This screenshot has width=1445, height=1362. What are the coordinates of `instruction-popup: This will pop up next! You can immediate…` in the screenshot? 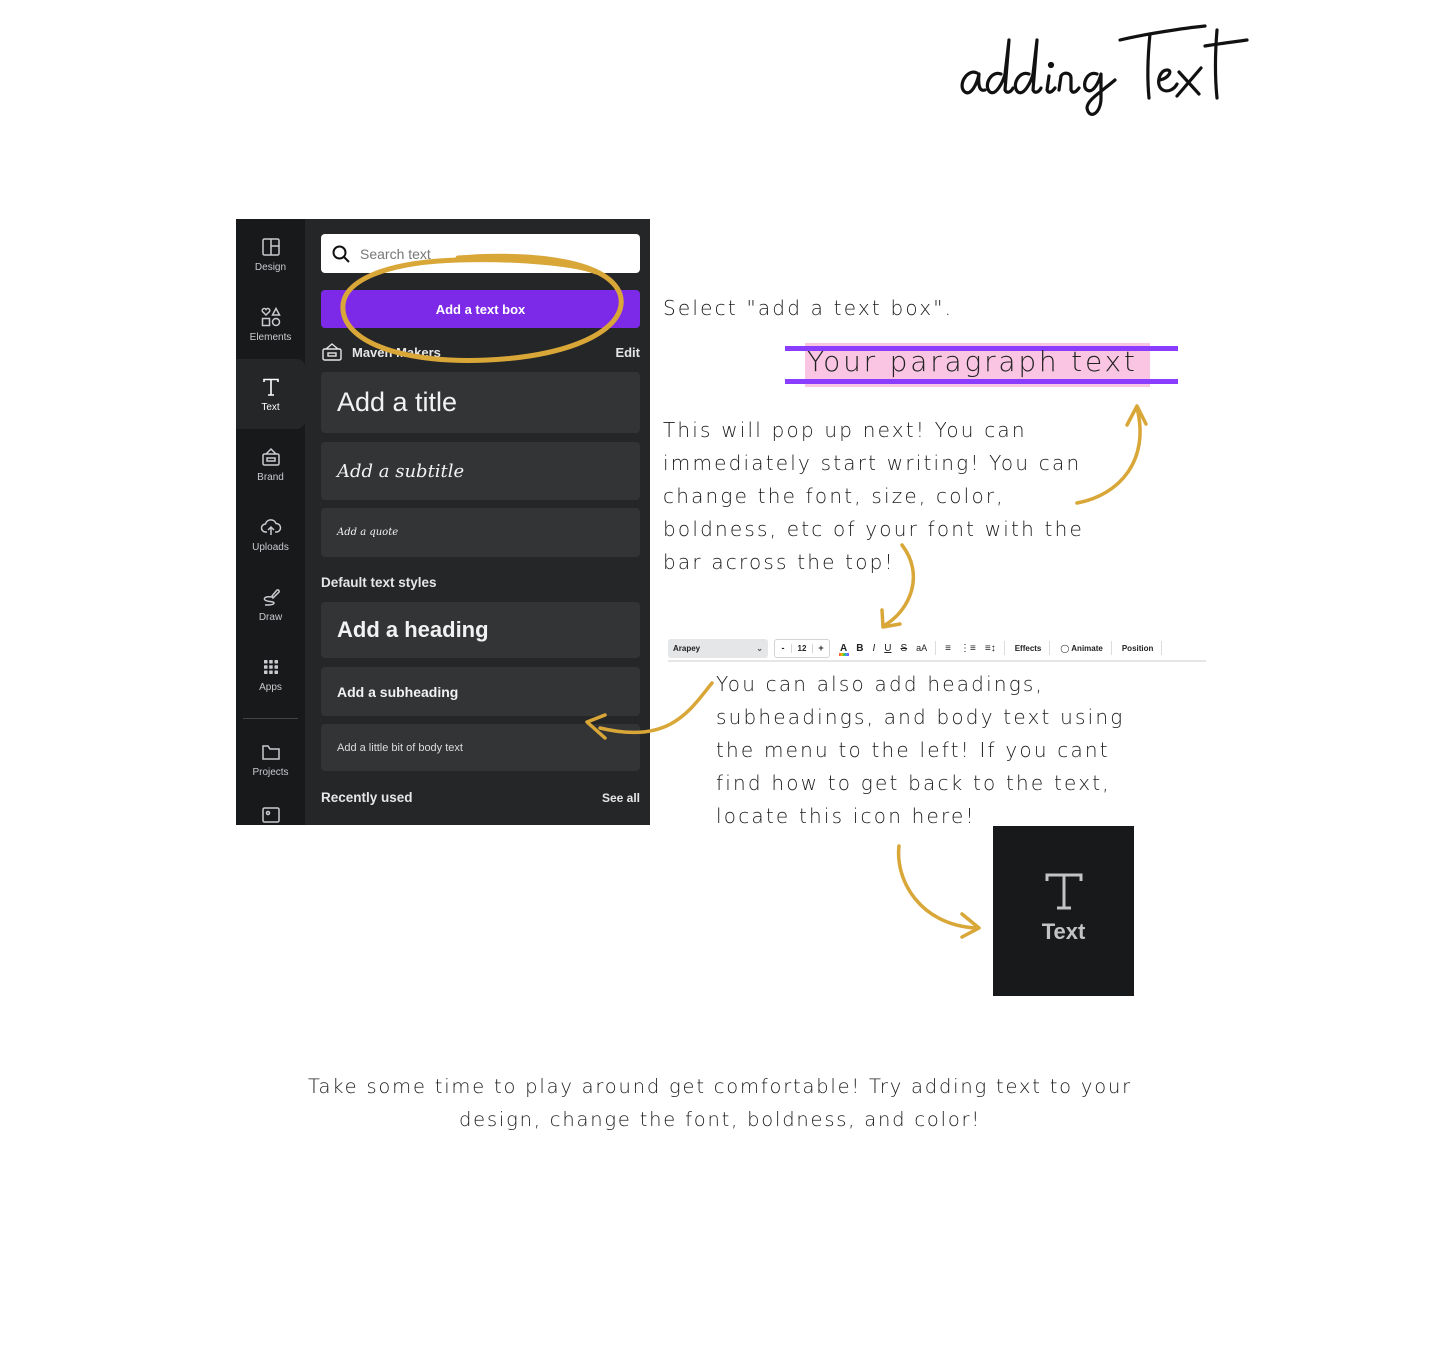 It's located at (873, 496).